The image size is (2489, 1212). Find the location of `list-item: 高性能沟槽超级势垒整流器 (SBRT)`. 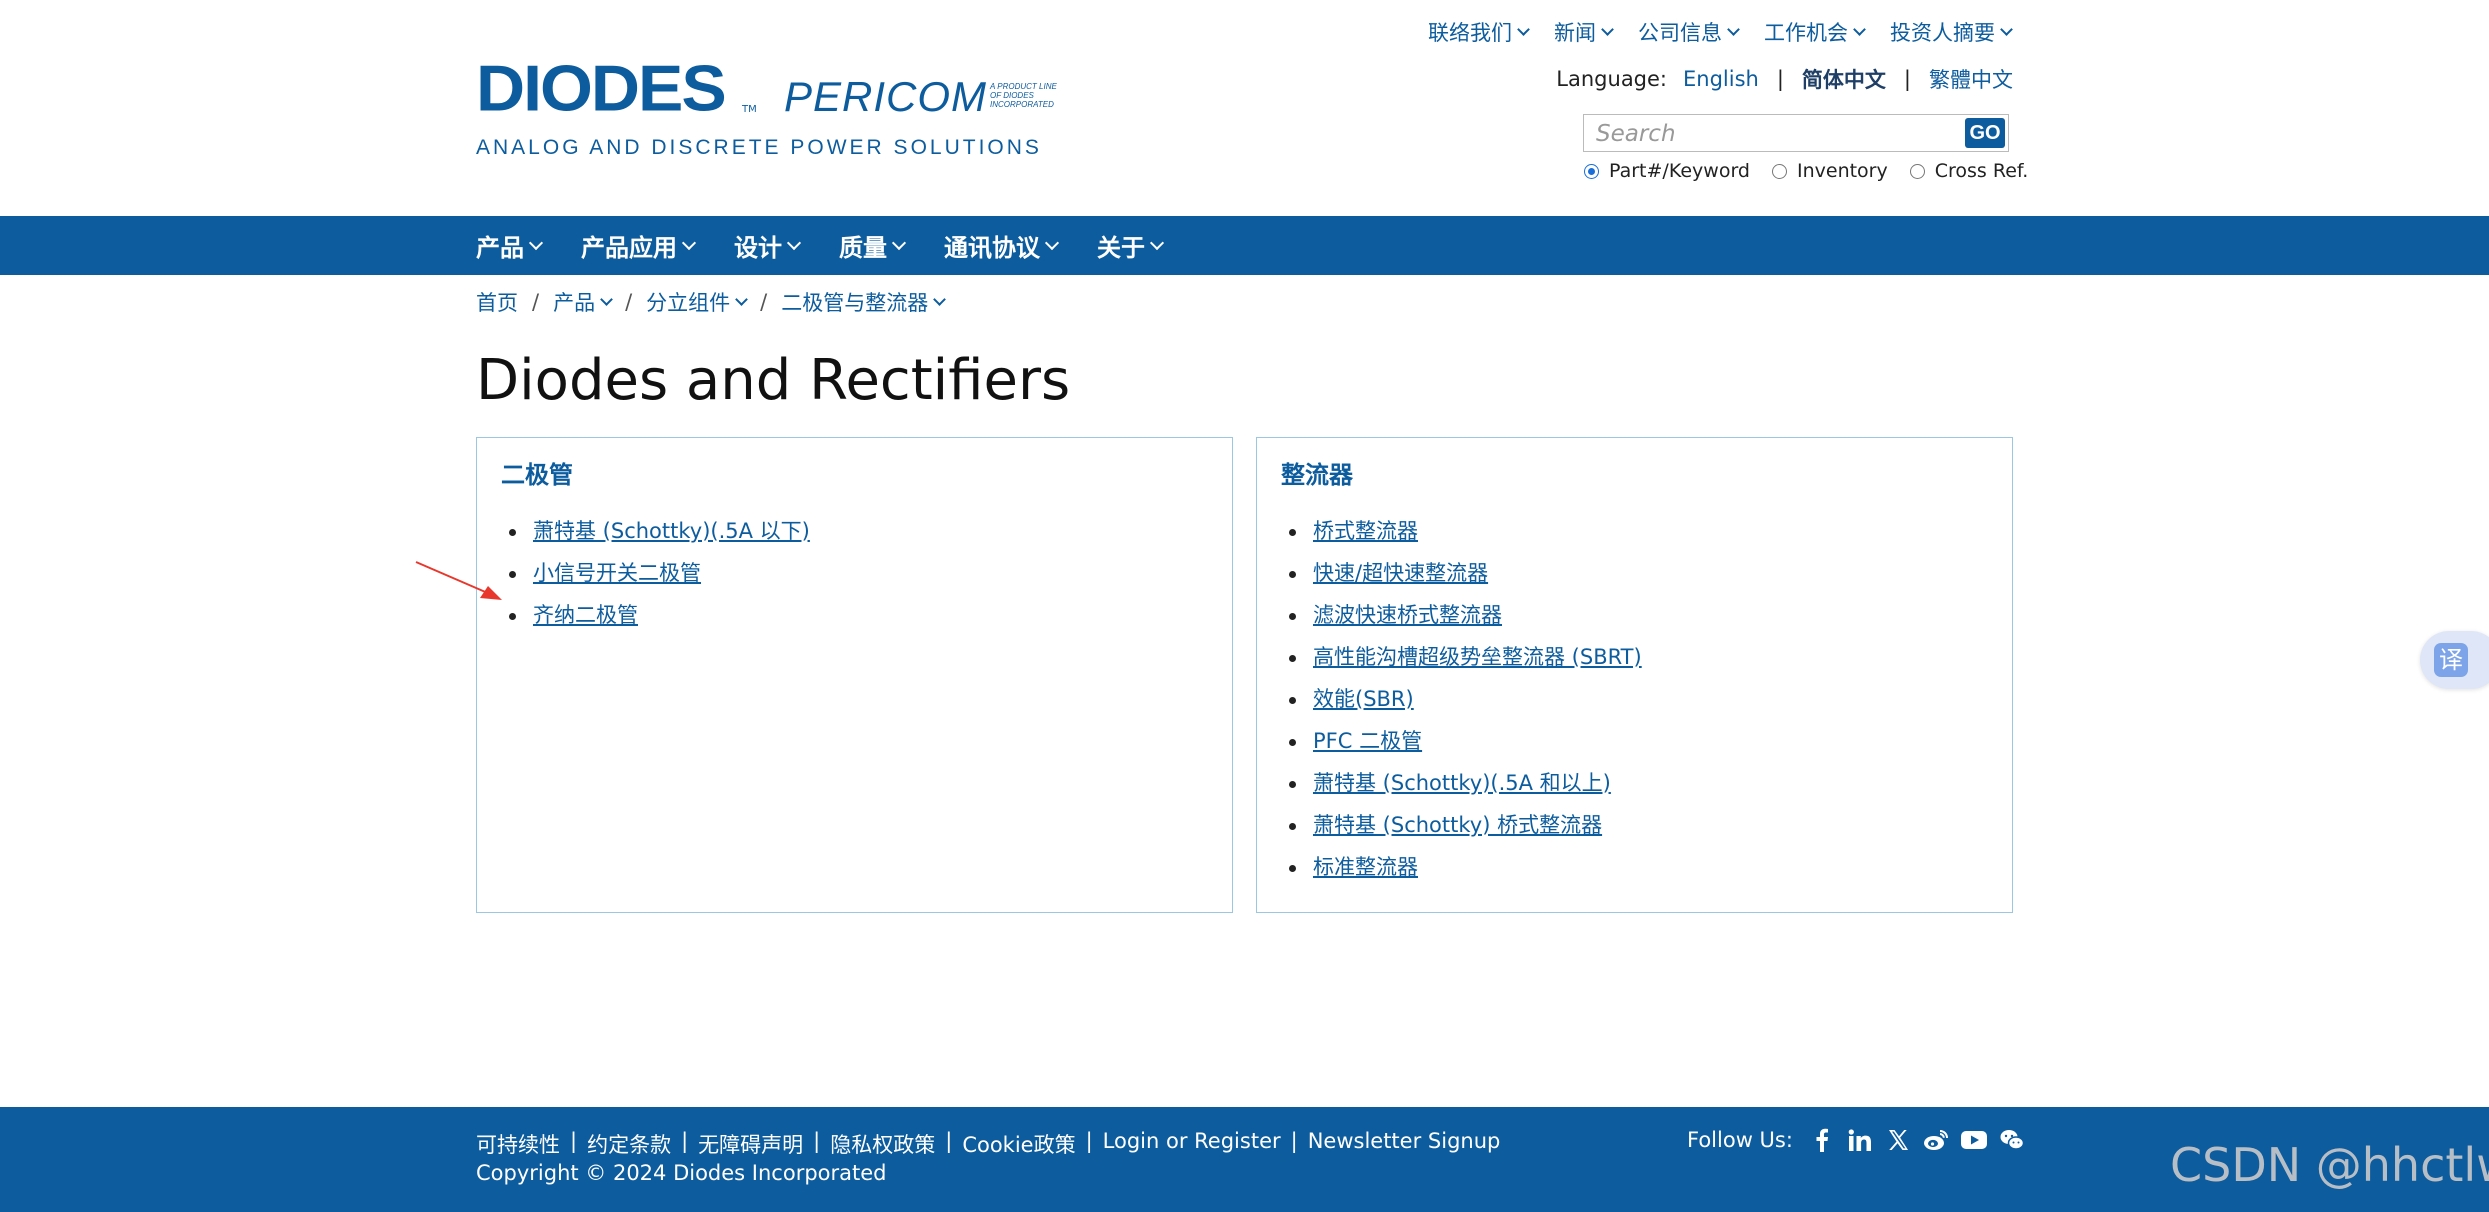

list-item: 高性能沟槽超级势垒整流器 (SBRT) is located at coordinates (1465, 657).